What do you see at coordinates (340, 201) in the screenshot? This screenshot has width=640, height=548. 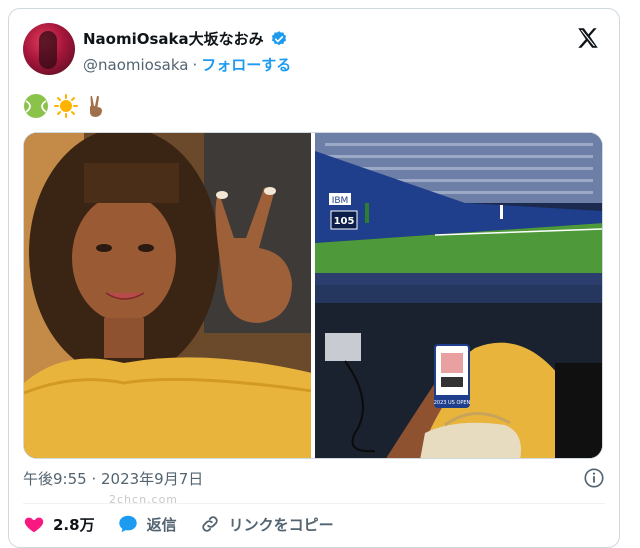 I see `ibm-sign: IBM` at bounding box center [340, 201].